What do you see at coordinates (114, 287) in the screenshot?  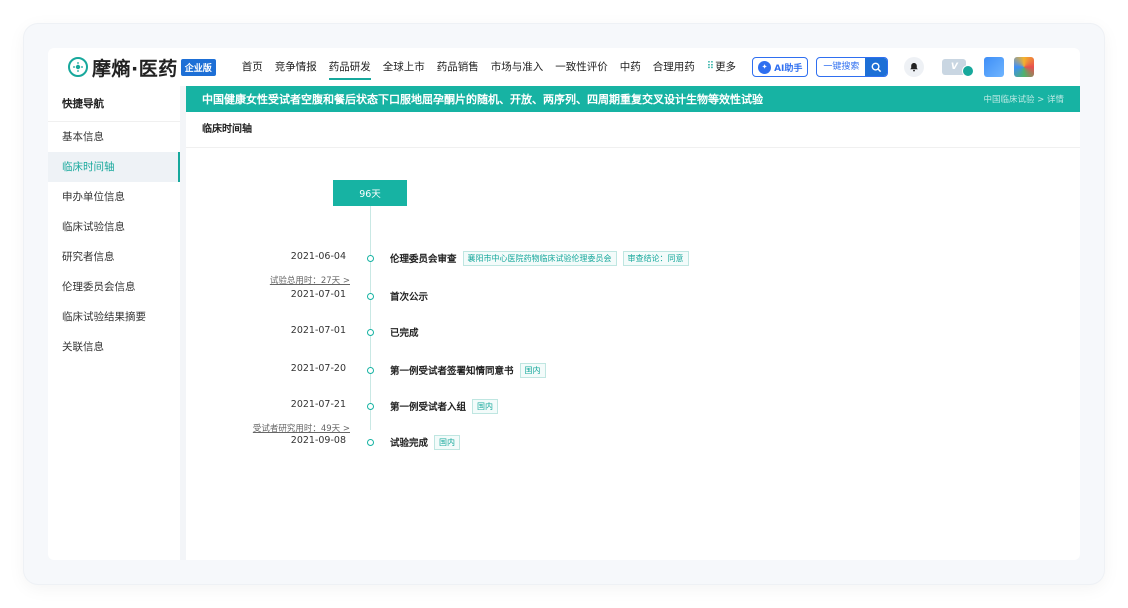 I see `sidebar-item-ethics-committee: 伦理委员会信息` at bounding box center [114, 287].